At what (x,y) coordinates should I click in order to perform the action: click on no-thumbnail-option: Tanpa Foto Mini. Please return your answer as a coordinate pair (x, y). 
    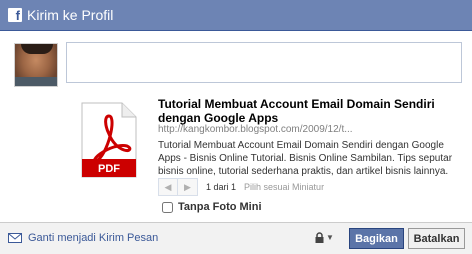
    Looking at the image, I should click on (212, 207).